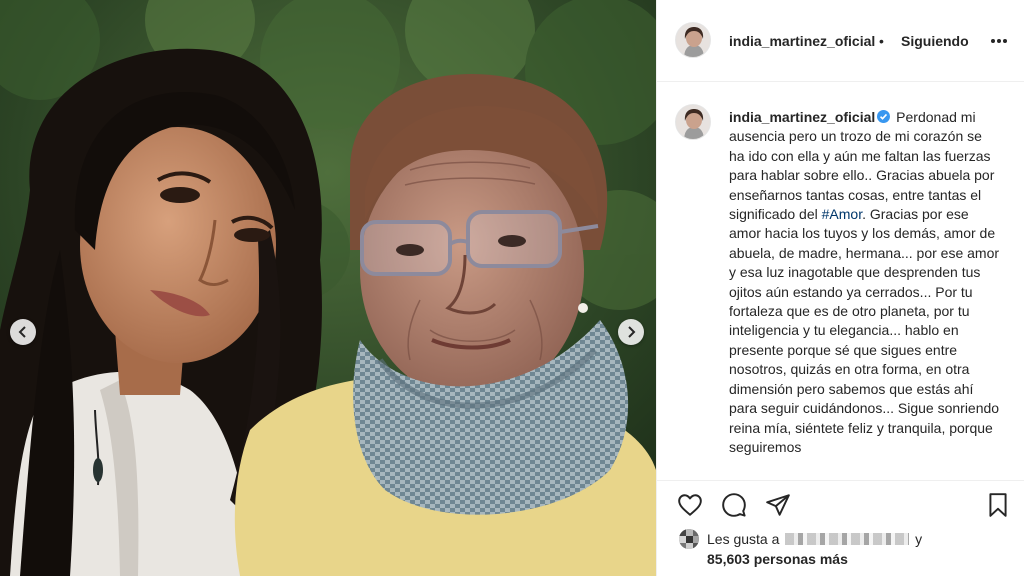  Describe the element at coordinates (935, 41) in the screenshot. I see `following-button: Siguiendo` at that location.